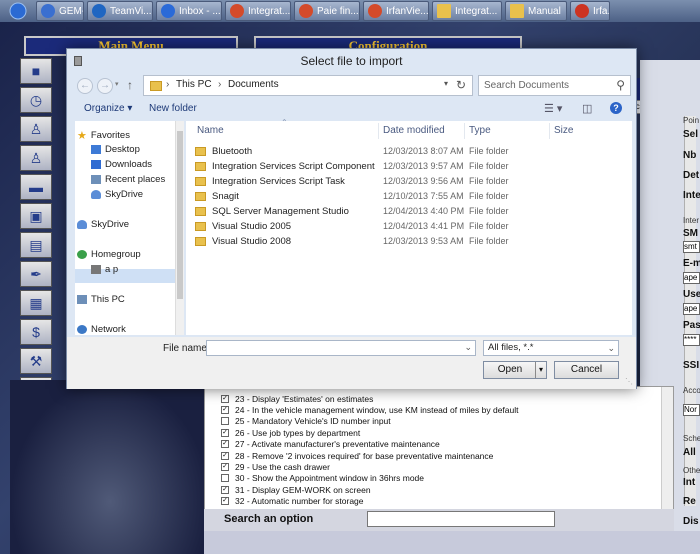 The width and height of the screenshot is (700, 554). I want to click on main-menu-button-2: ◷, so click(36, 100).